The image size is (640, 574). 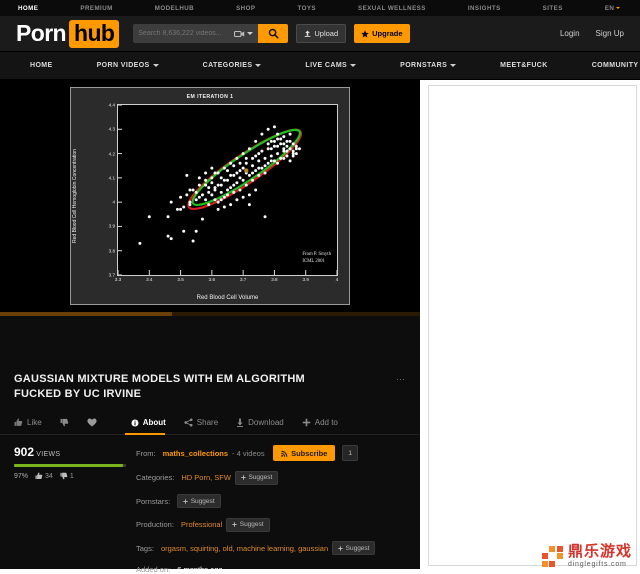 What do you see at coordinates (248, 524) in the screenshot?
I see `suggest-production-button: Suggest` at bounding box center [248, 524].